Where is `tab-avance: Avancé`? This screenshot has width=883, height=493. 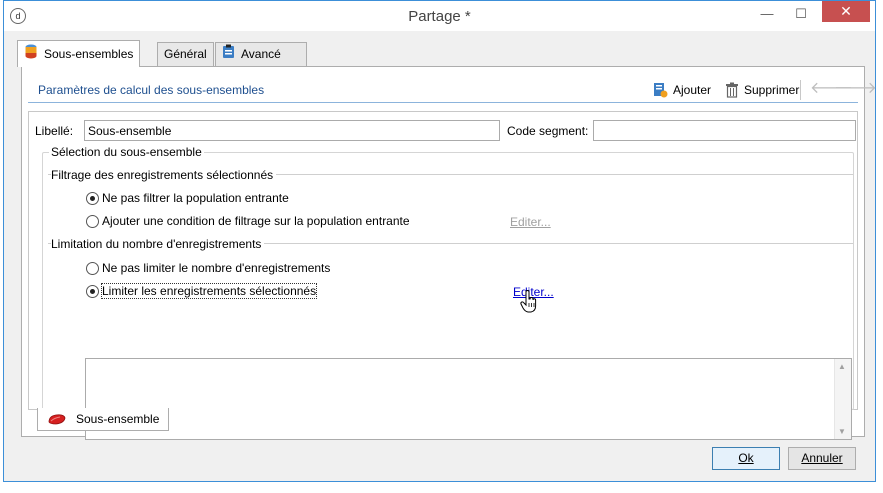
tab-avance: Avancé is located at coordinates (261, 54).